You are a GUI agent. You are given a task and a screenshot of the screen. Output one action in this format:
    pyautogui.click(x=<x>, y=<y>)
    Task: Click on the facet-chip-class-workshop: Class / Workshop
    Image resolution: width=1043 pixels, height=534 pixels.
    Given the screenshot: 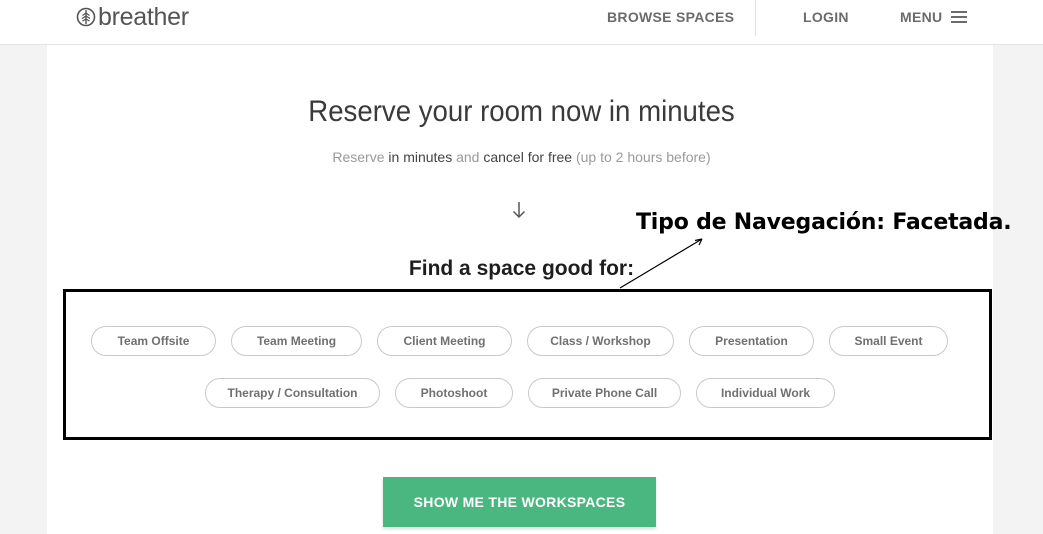 What is the action you would take?
    pyautogui.click(x=600, y=341)
    